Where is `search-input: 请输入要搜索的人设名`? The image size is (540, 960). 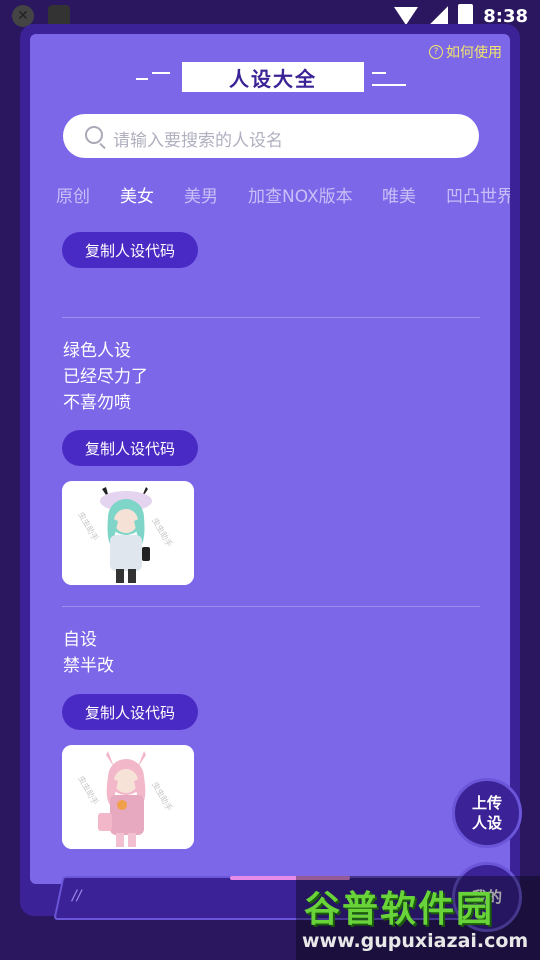
search-input: 请输入要搜索的人设名 is located at coordinates (198, 138).